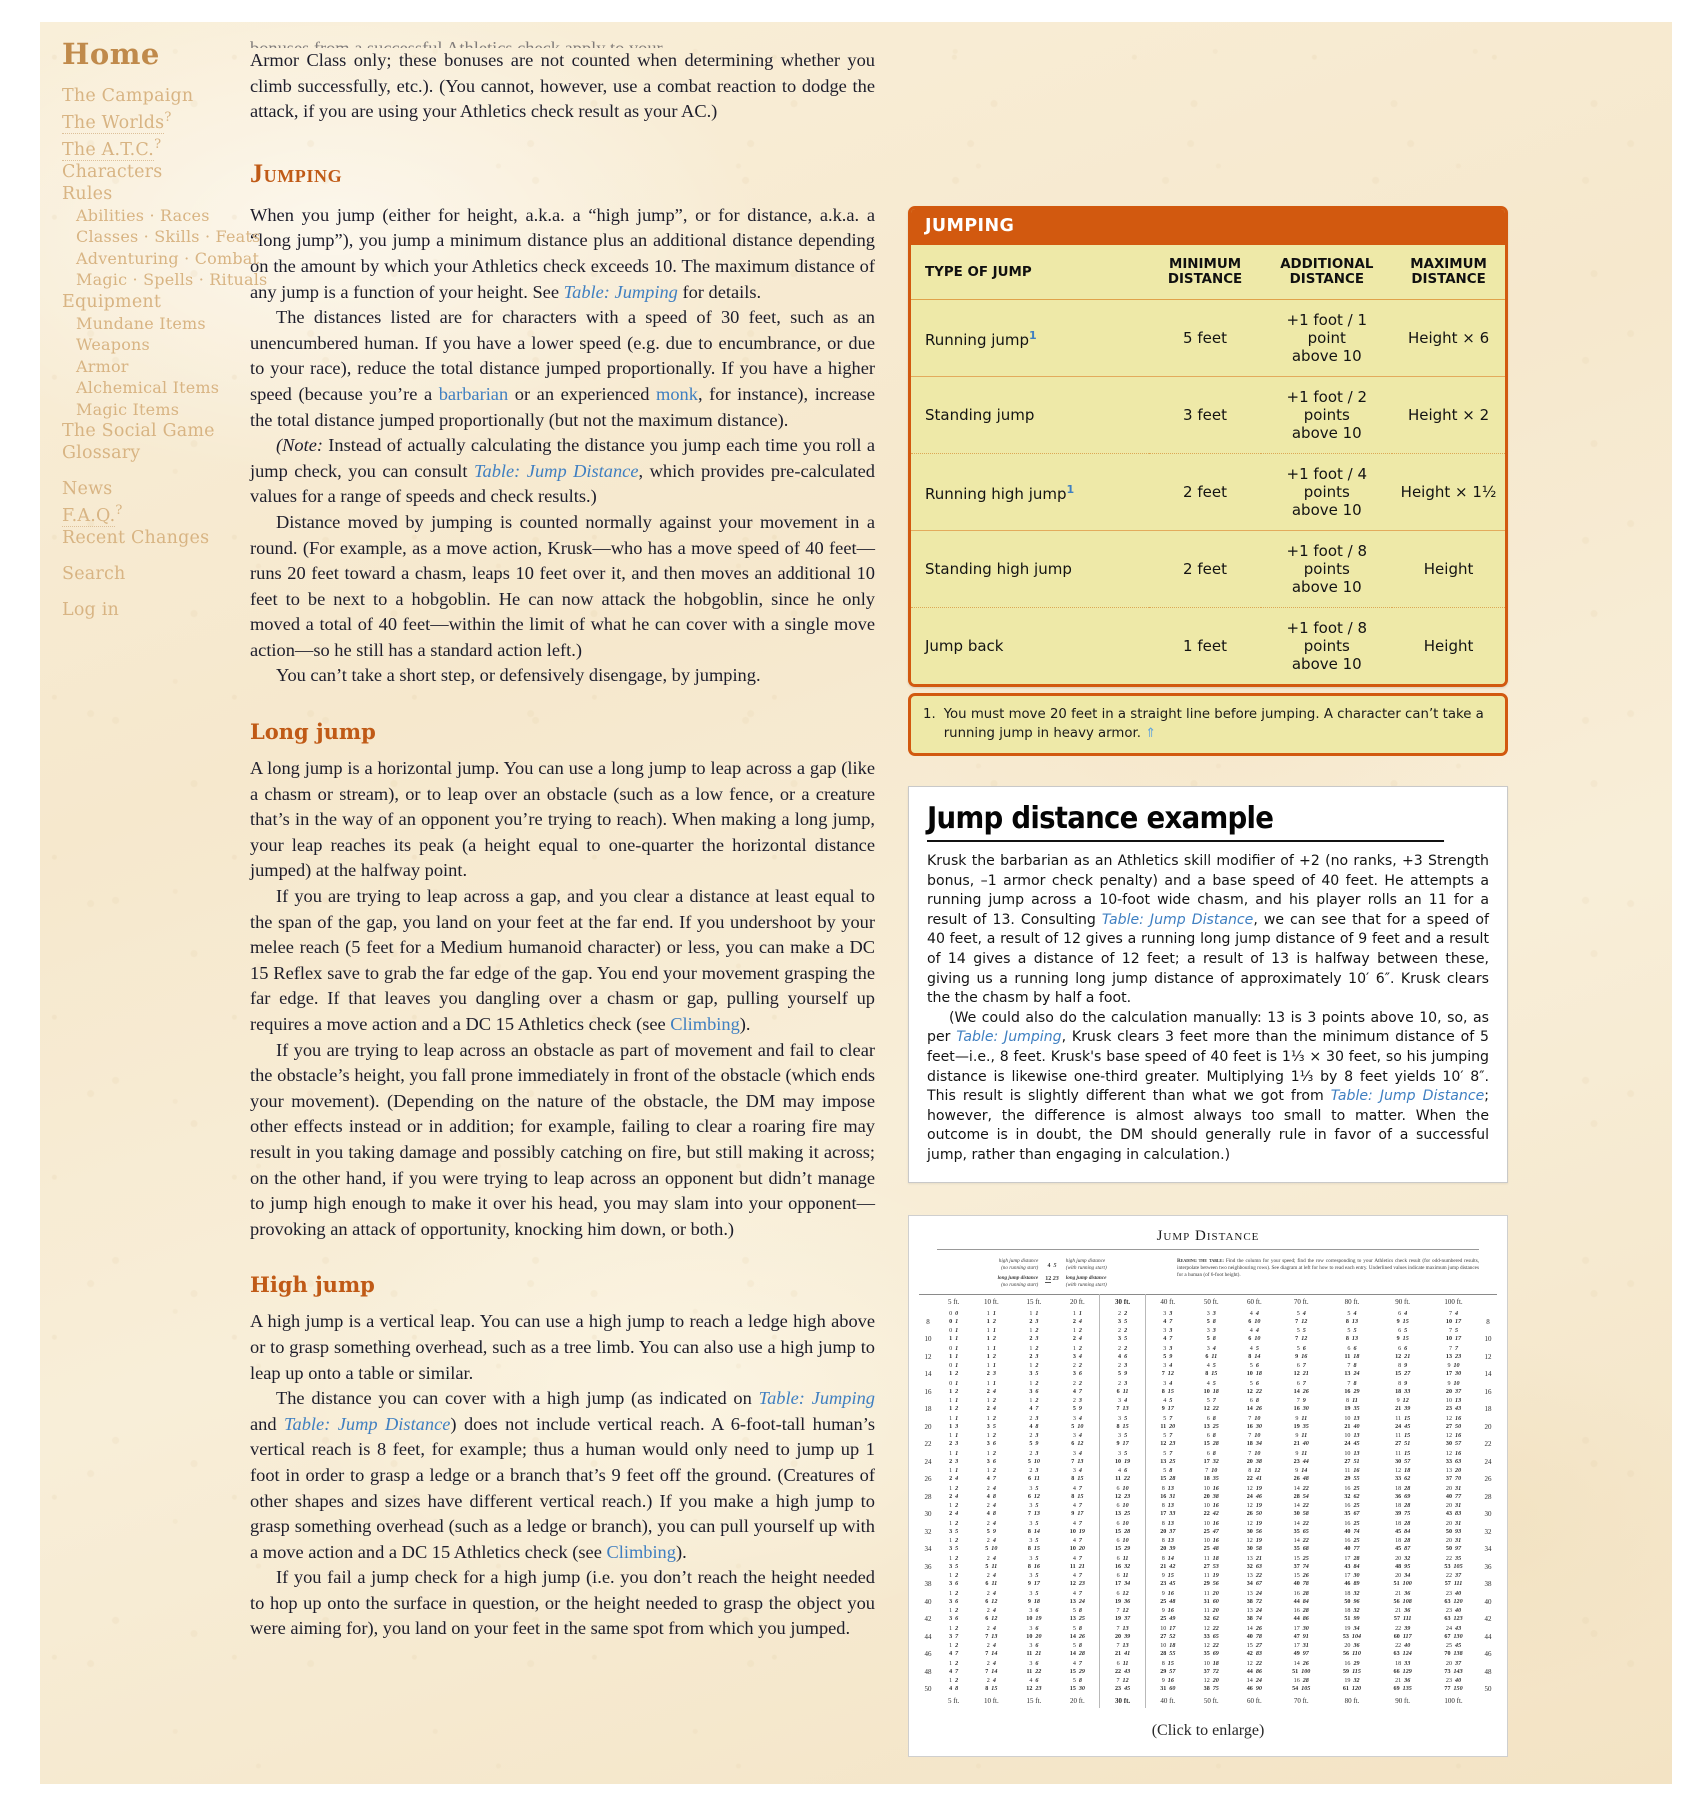 The height and width of the screenshot is (1800, 1700). Describe the element at coordinates (160, 259) in the screenshot. I see `sidebar-item-adventuring-combat: Adventuring · Combat` at that location.